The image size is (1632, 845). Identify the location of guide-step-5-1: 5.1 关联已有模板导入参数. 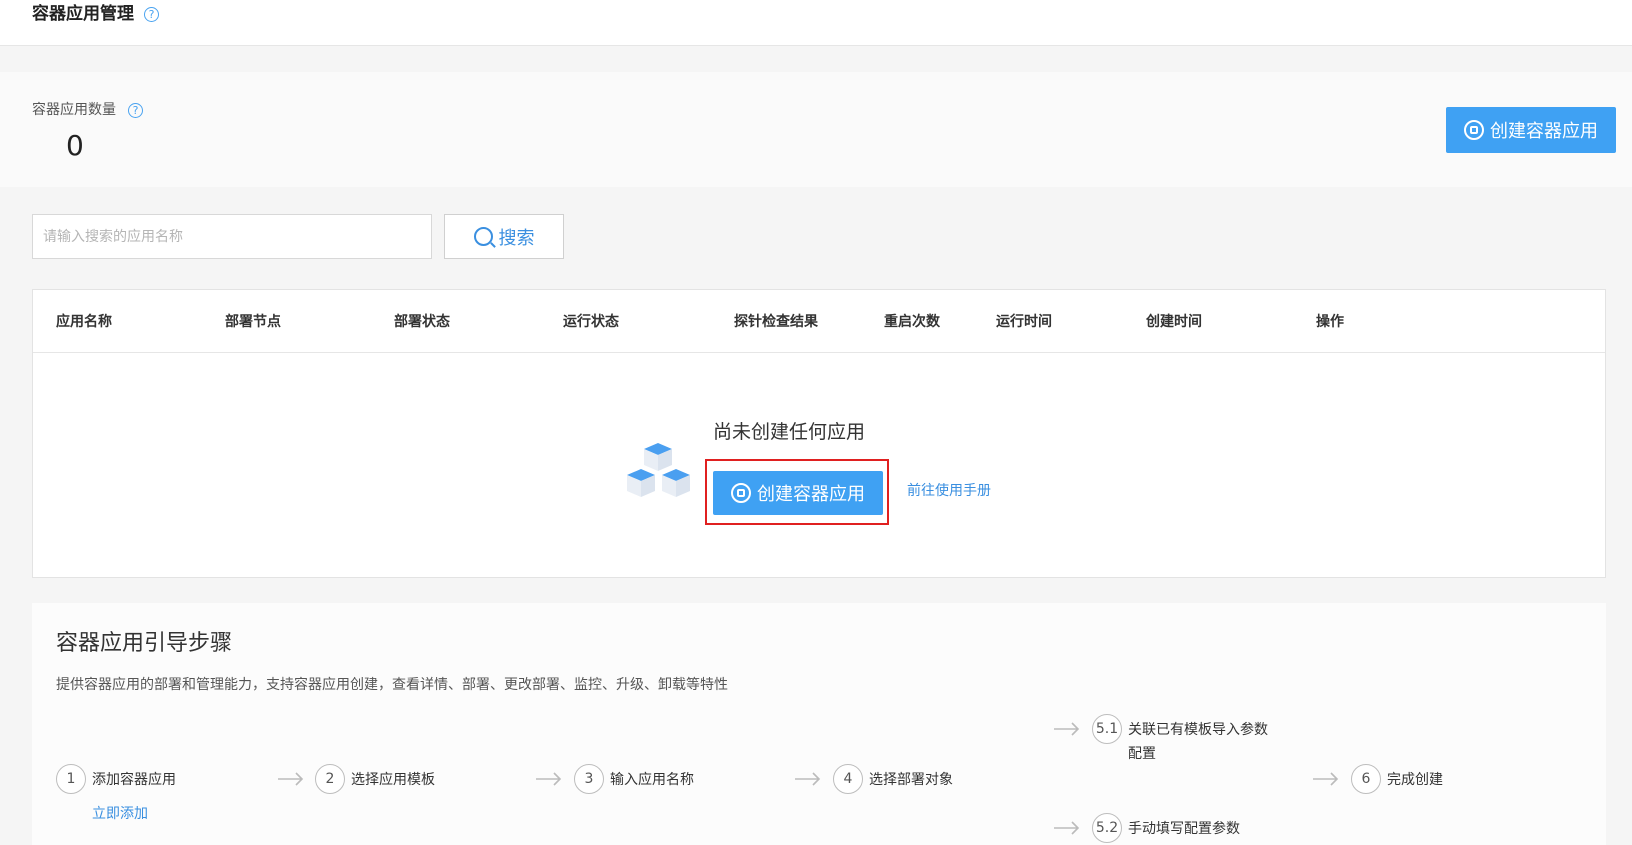
(1180, 729).